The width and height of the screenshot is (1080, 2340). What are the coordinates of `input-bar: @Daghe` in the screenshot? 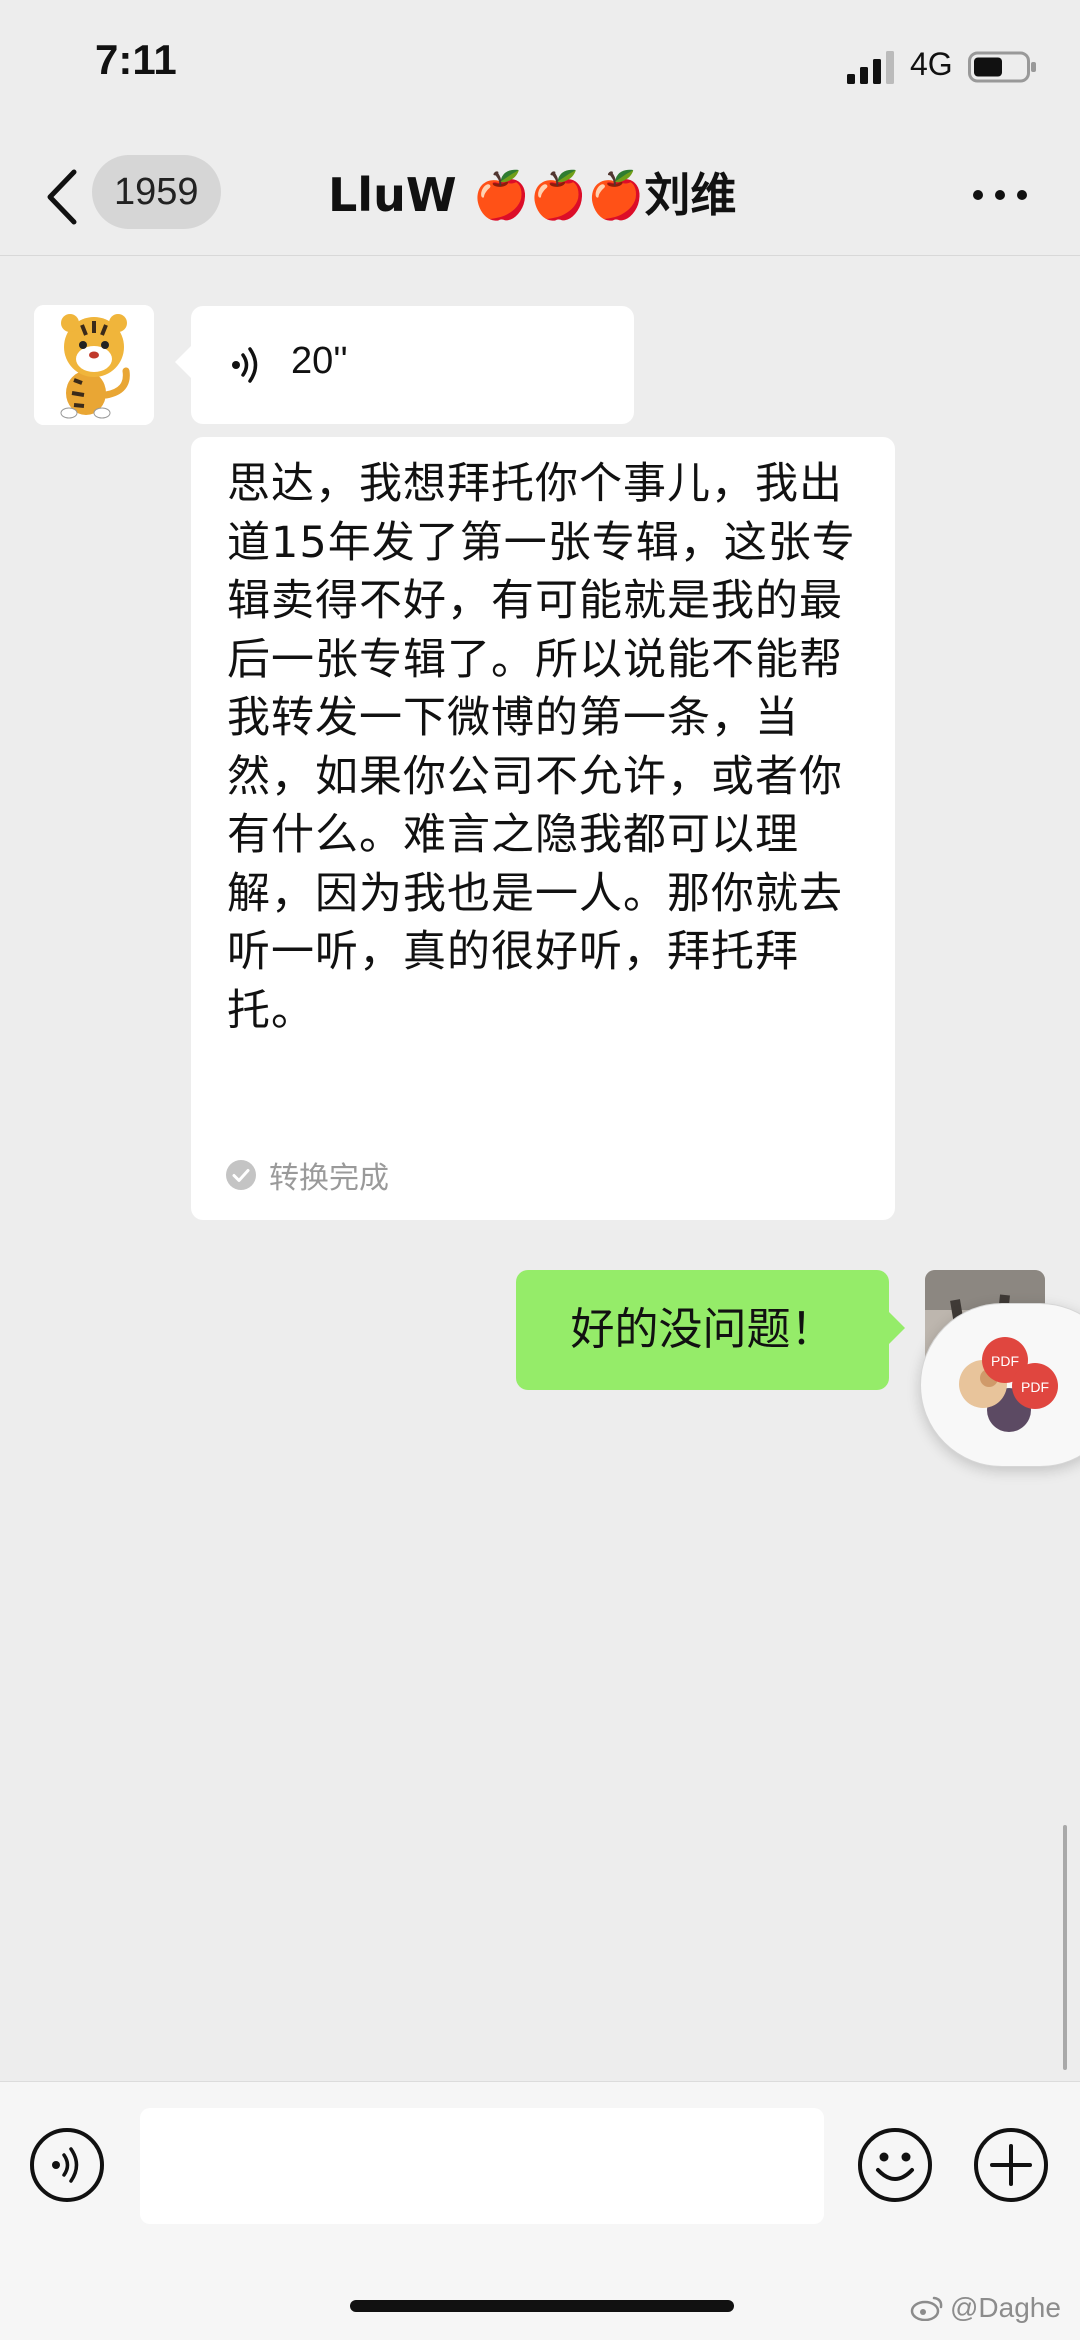 It's located at (540, 2210).